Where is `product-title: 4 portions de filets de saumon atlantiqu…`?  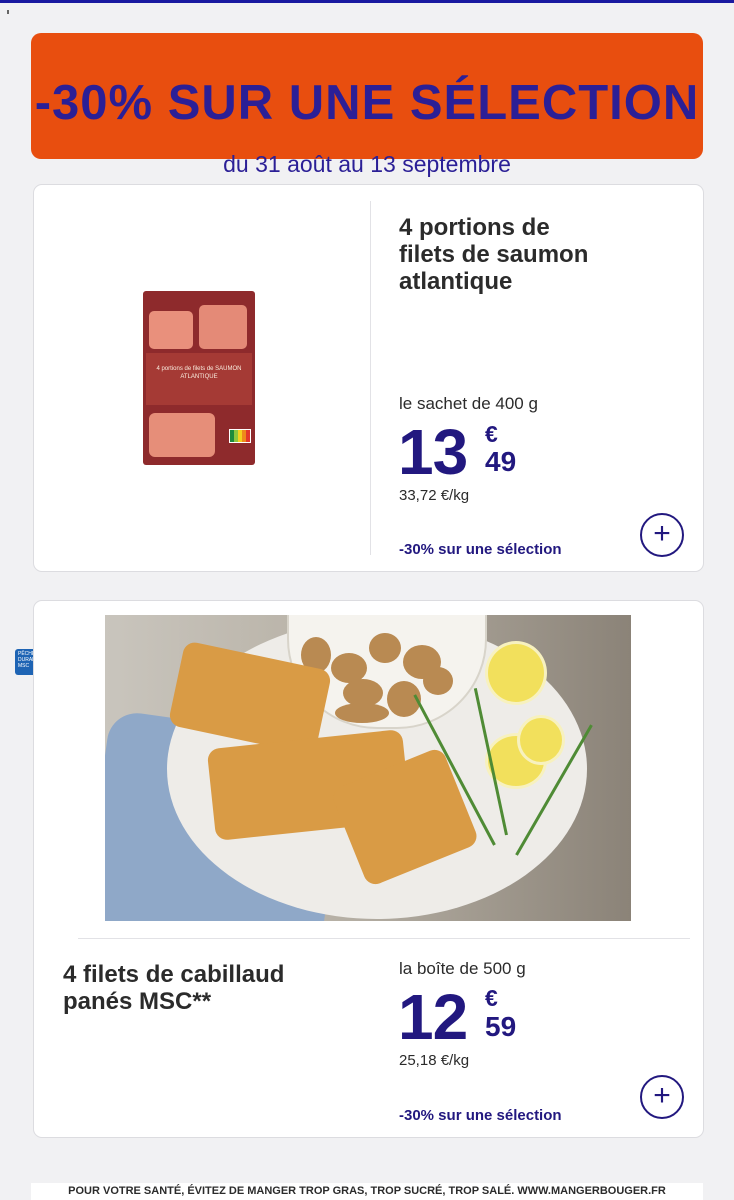 product-title: 4 portions de filets de saumon atlantiqu… is located at coordinates (494, 254).